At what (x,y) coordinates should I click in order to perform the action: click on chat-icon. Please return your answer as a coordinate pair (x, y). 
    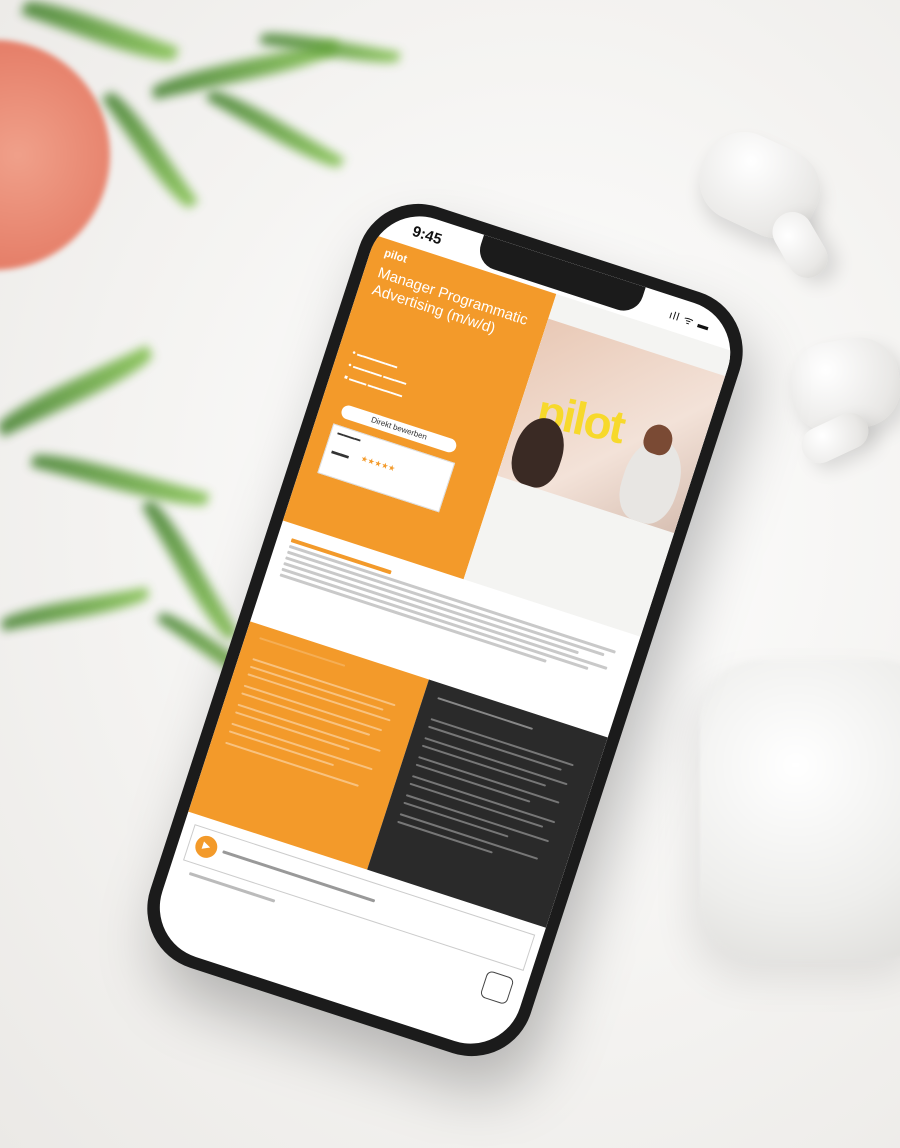
    Looking at the image, I should click on (497, 987).